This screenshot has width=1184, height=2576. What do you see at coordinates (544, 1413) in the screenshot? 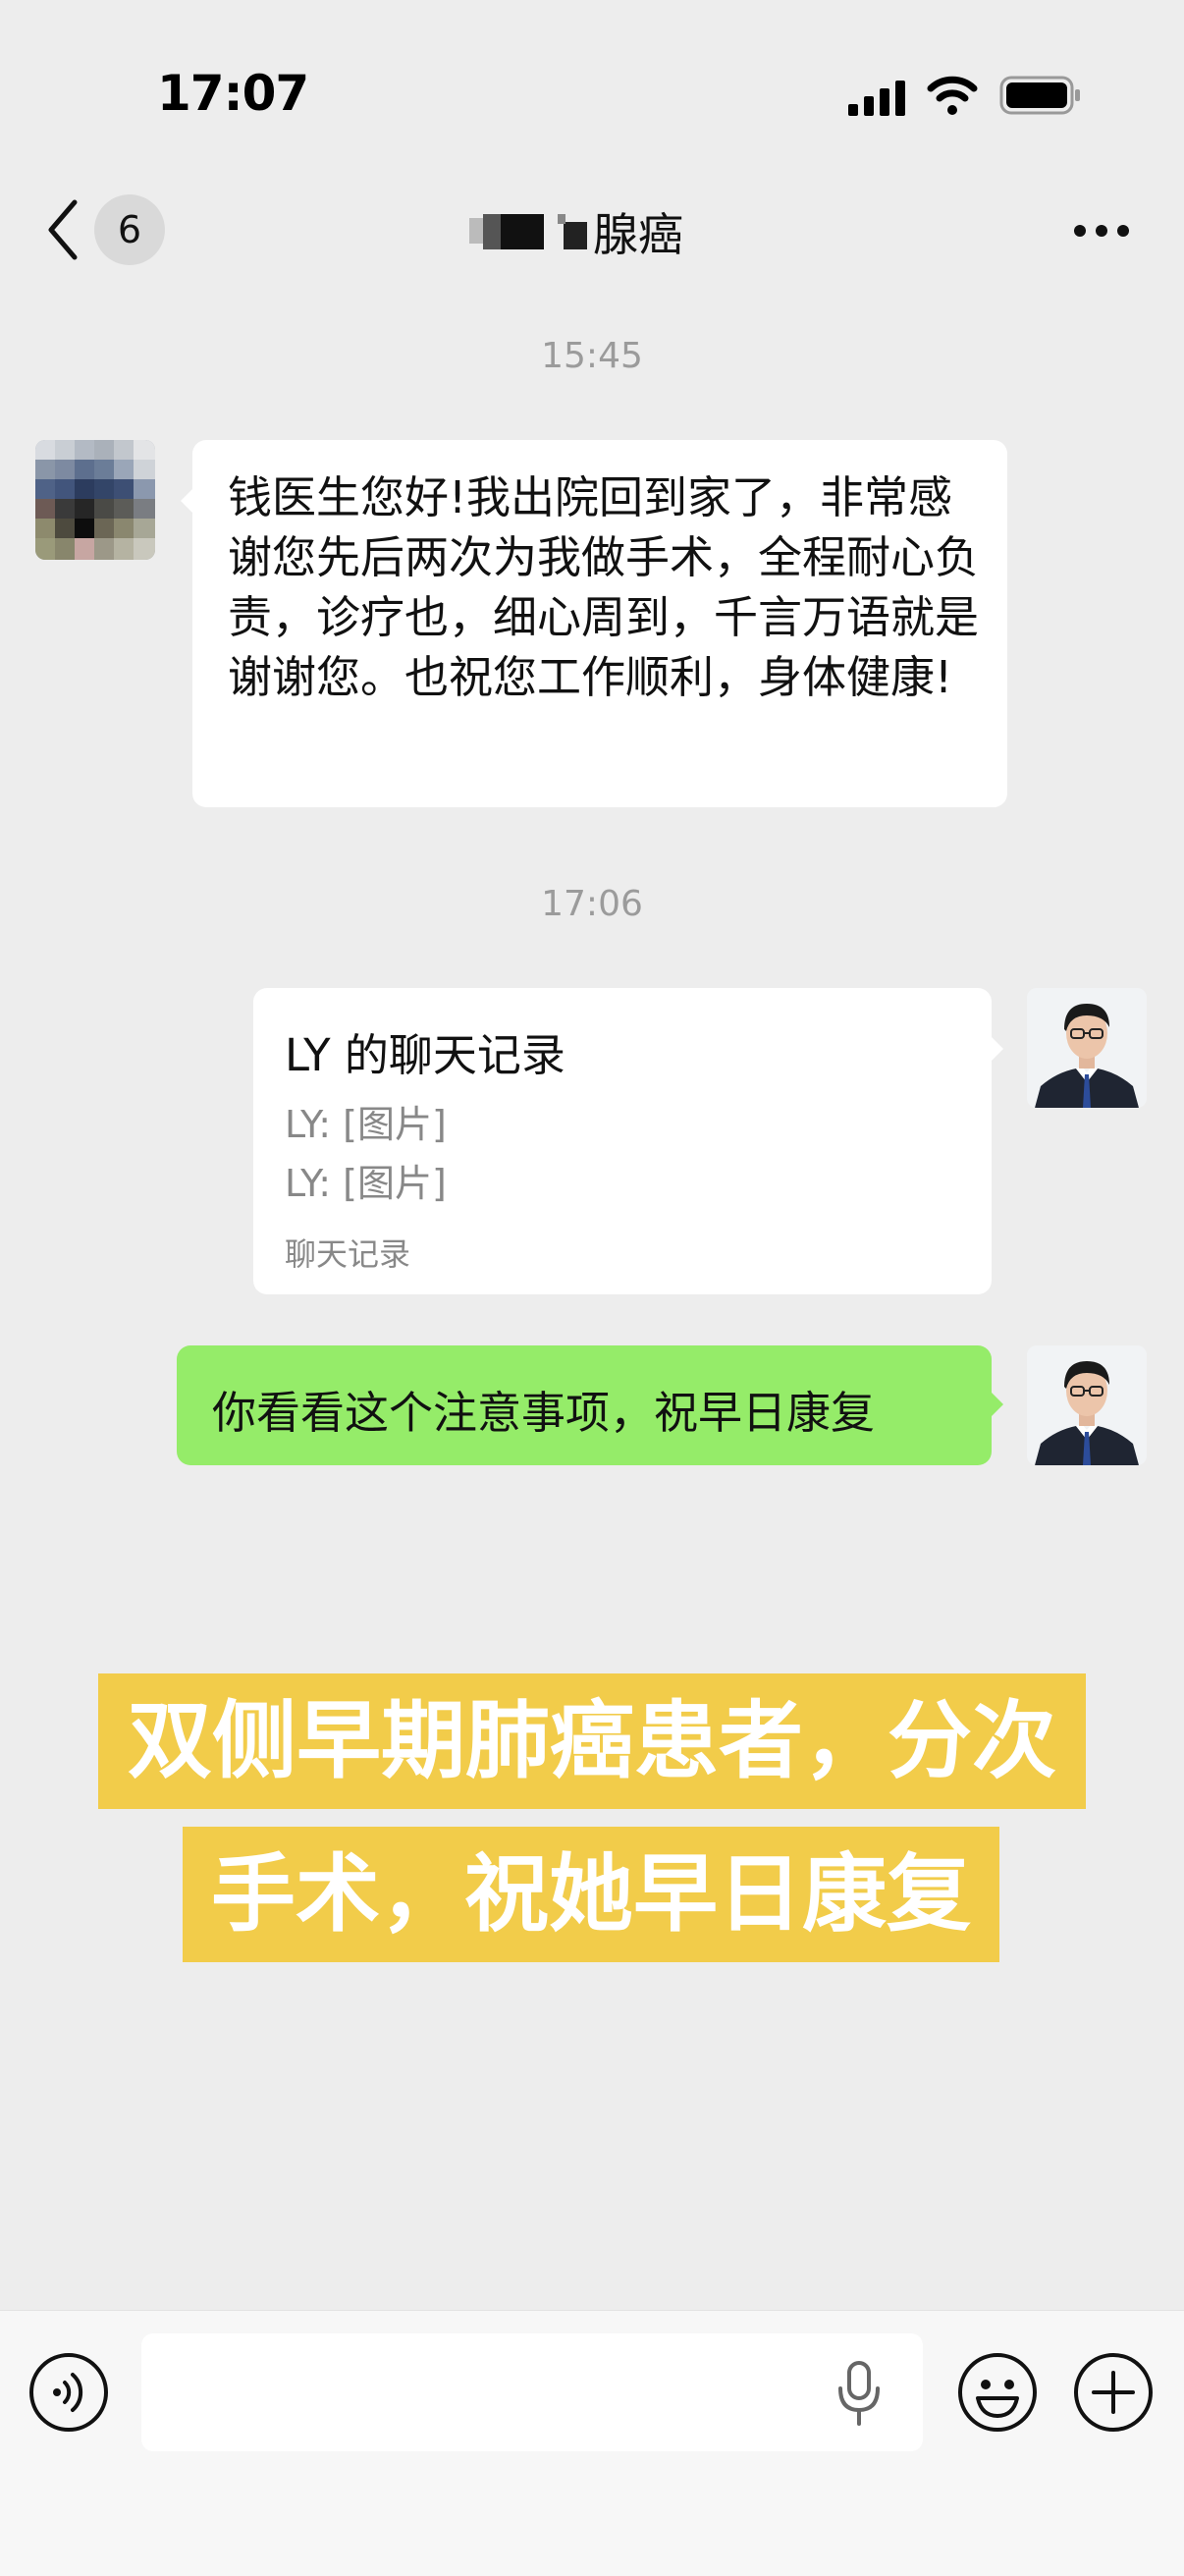
I see `message-text: 你看看这个注意事项，祝早日康复` at bounding box center [544, 1413].